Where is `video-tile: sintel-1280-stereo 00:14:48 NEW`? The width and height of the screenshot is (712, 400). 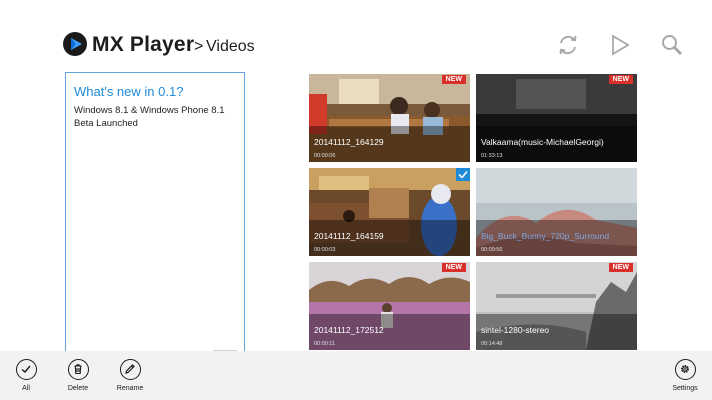
video-tile: sintel-1280-stereo 00:14:48 NEW is located at coordinates (556, 306).